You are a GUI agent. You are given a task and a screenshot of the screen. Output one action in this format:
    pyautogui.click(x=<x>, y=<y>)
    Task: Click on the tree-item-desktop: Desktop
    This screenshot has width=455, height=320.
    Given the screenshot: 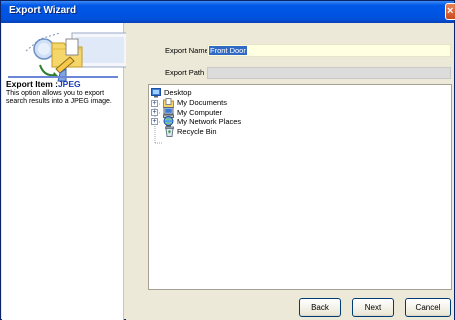 What is the action you would take?
    pyautogui.click(x=178, y=93)
    